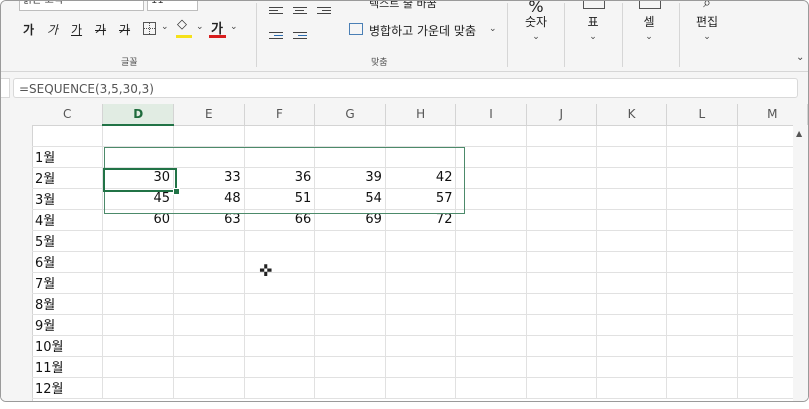 The image size is (809, 409). Describe the element at coordinates (68, 367) in the screenshot. I see `cell-c-12: 11월` at that location.